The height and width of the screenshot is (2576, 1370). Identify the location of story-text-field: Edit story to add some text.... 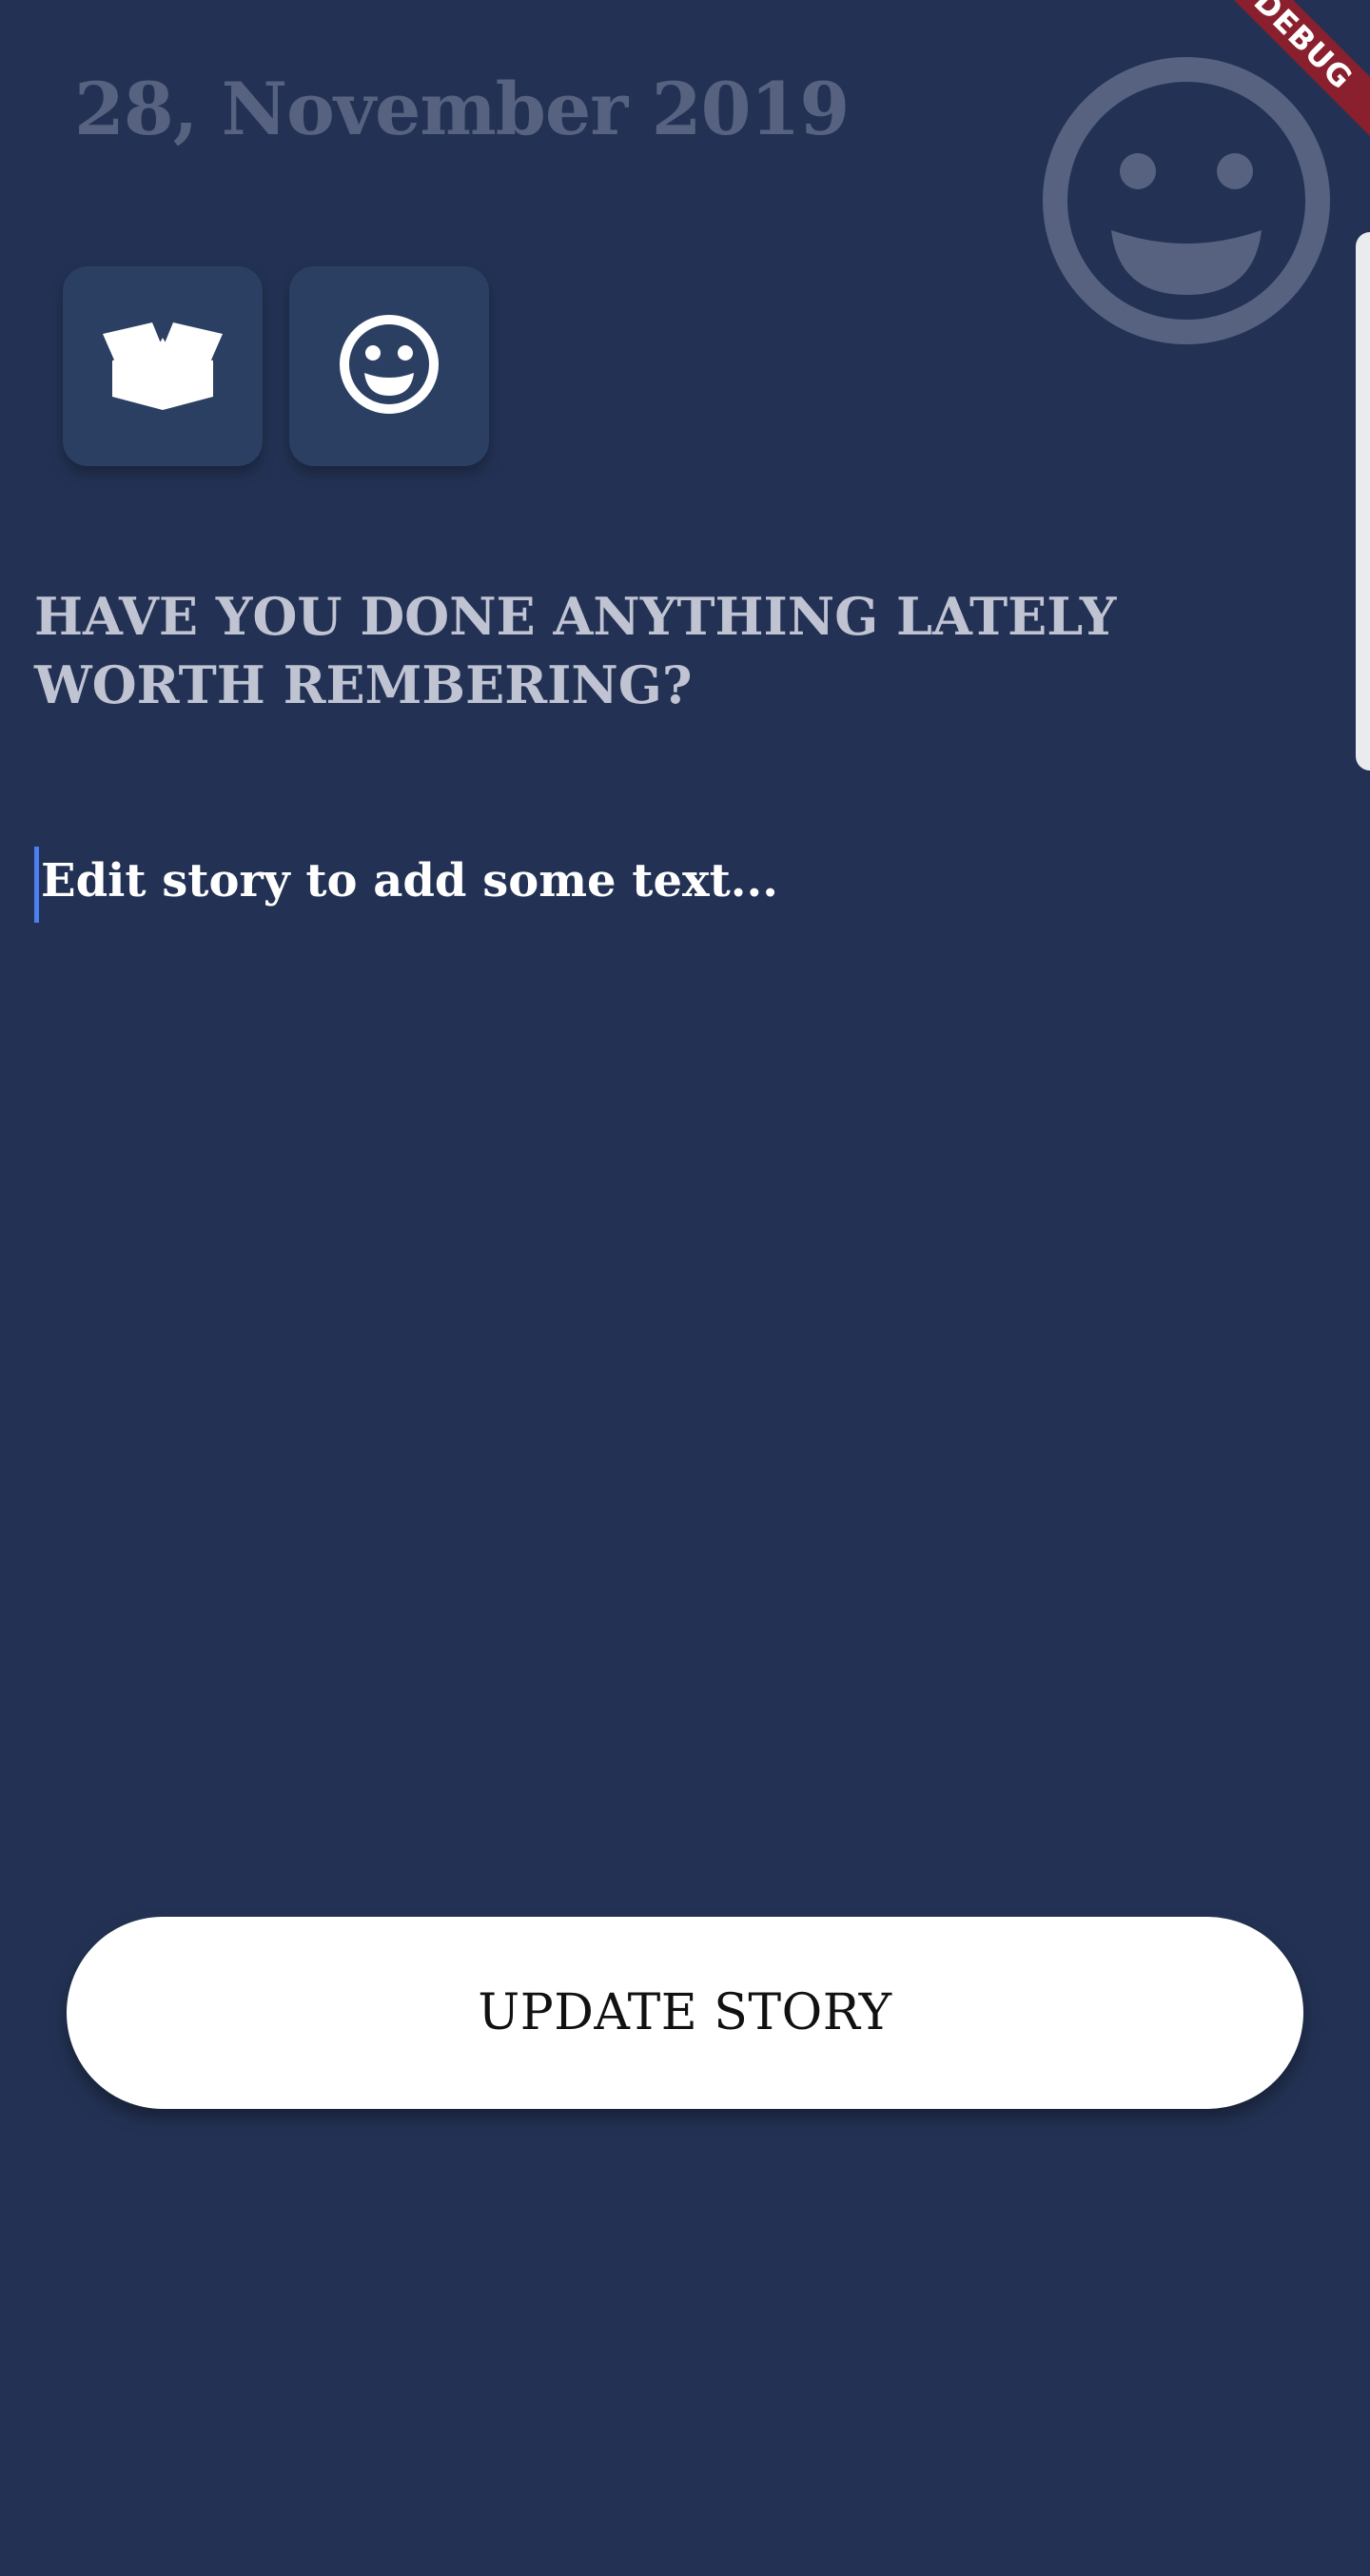
(689, 885).